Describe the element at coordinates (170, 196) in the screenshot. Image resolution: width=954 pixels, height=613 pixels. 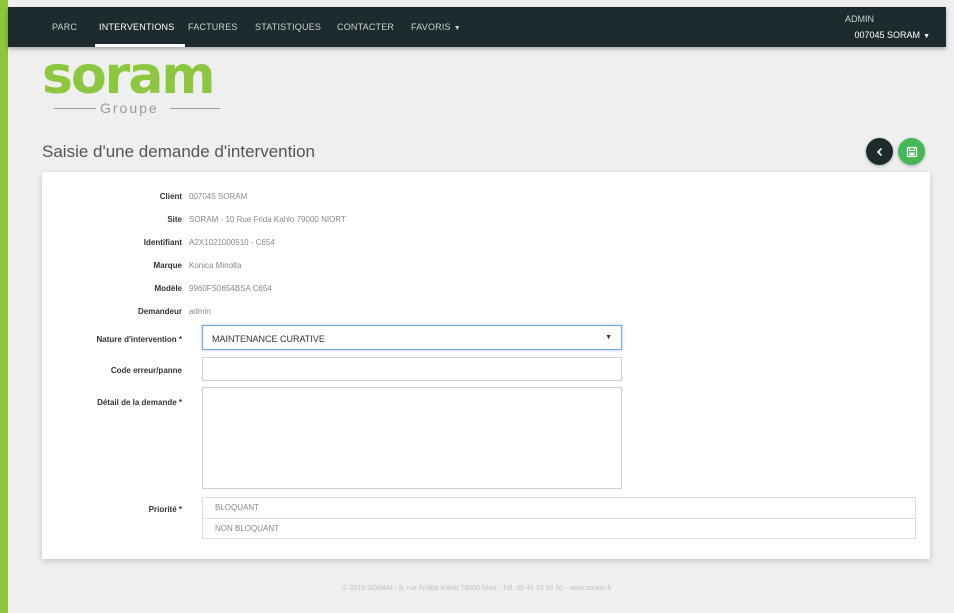
I see `client-label: Client` at that location.